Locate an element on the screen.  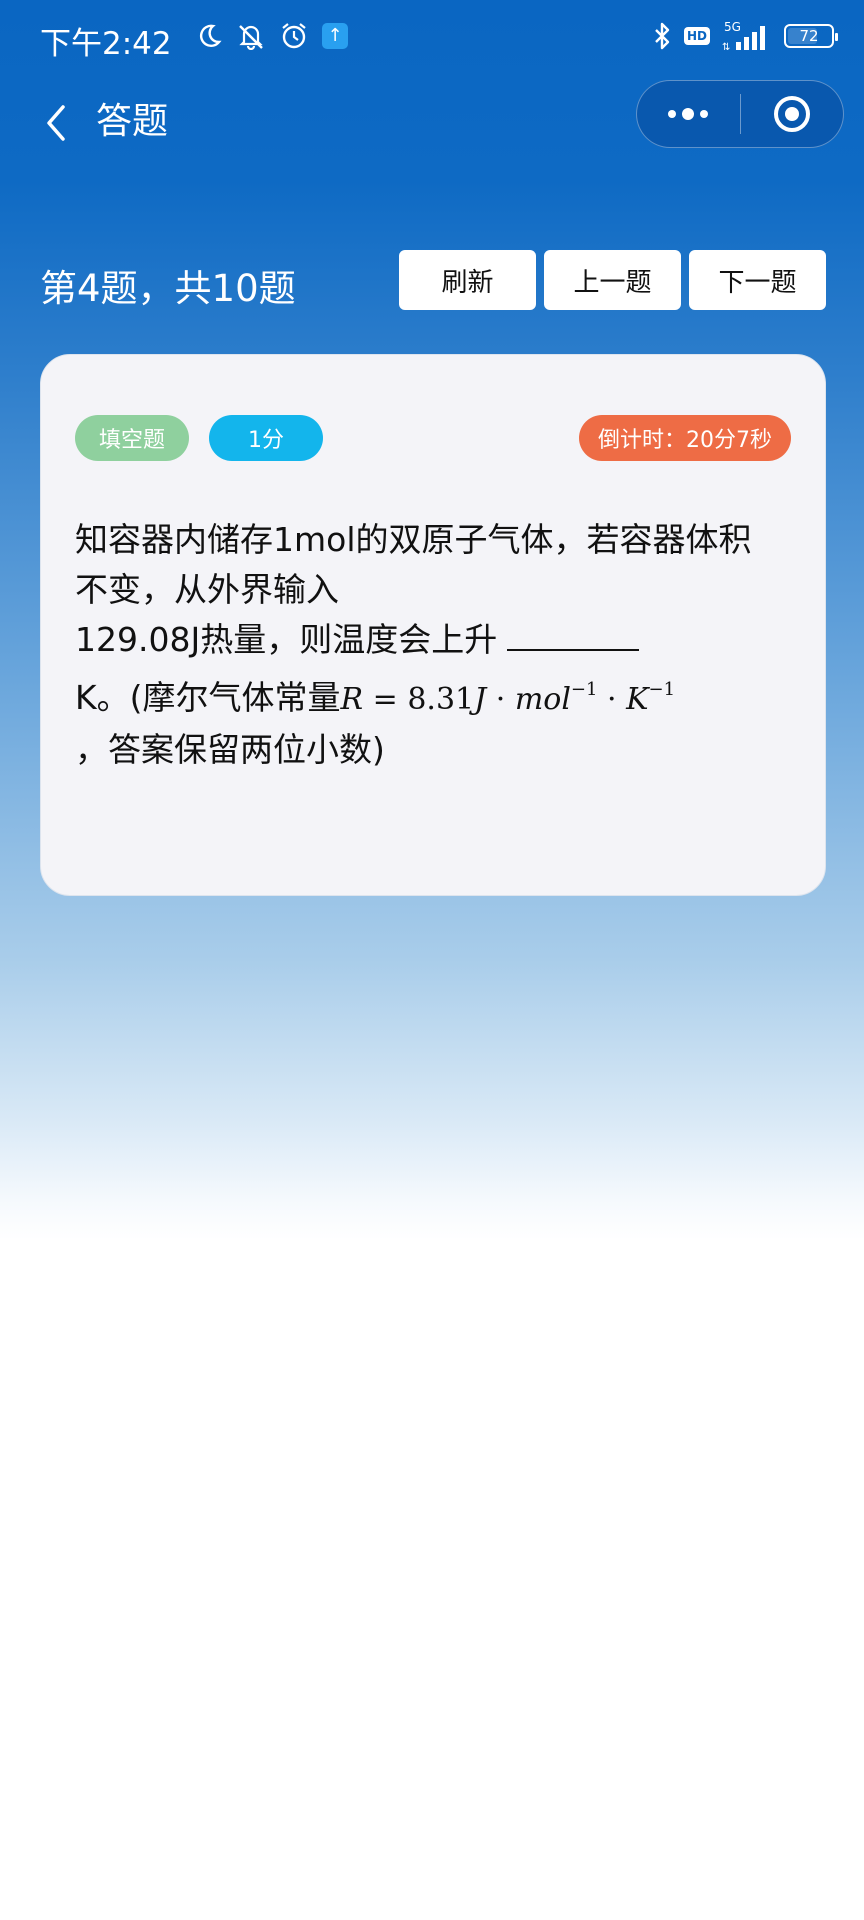
question-line-4-text: K。(摩尔气体常量 is located at coordinates (208, 697).